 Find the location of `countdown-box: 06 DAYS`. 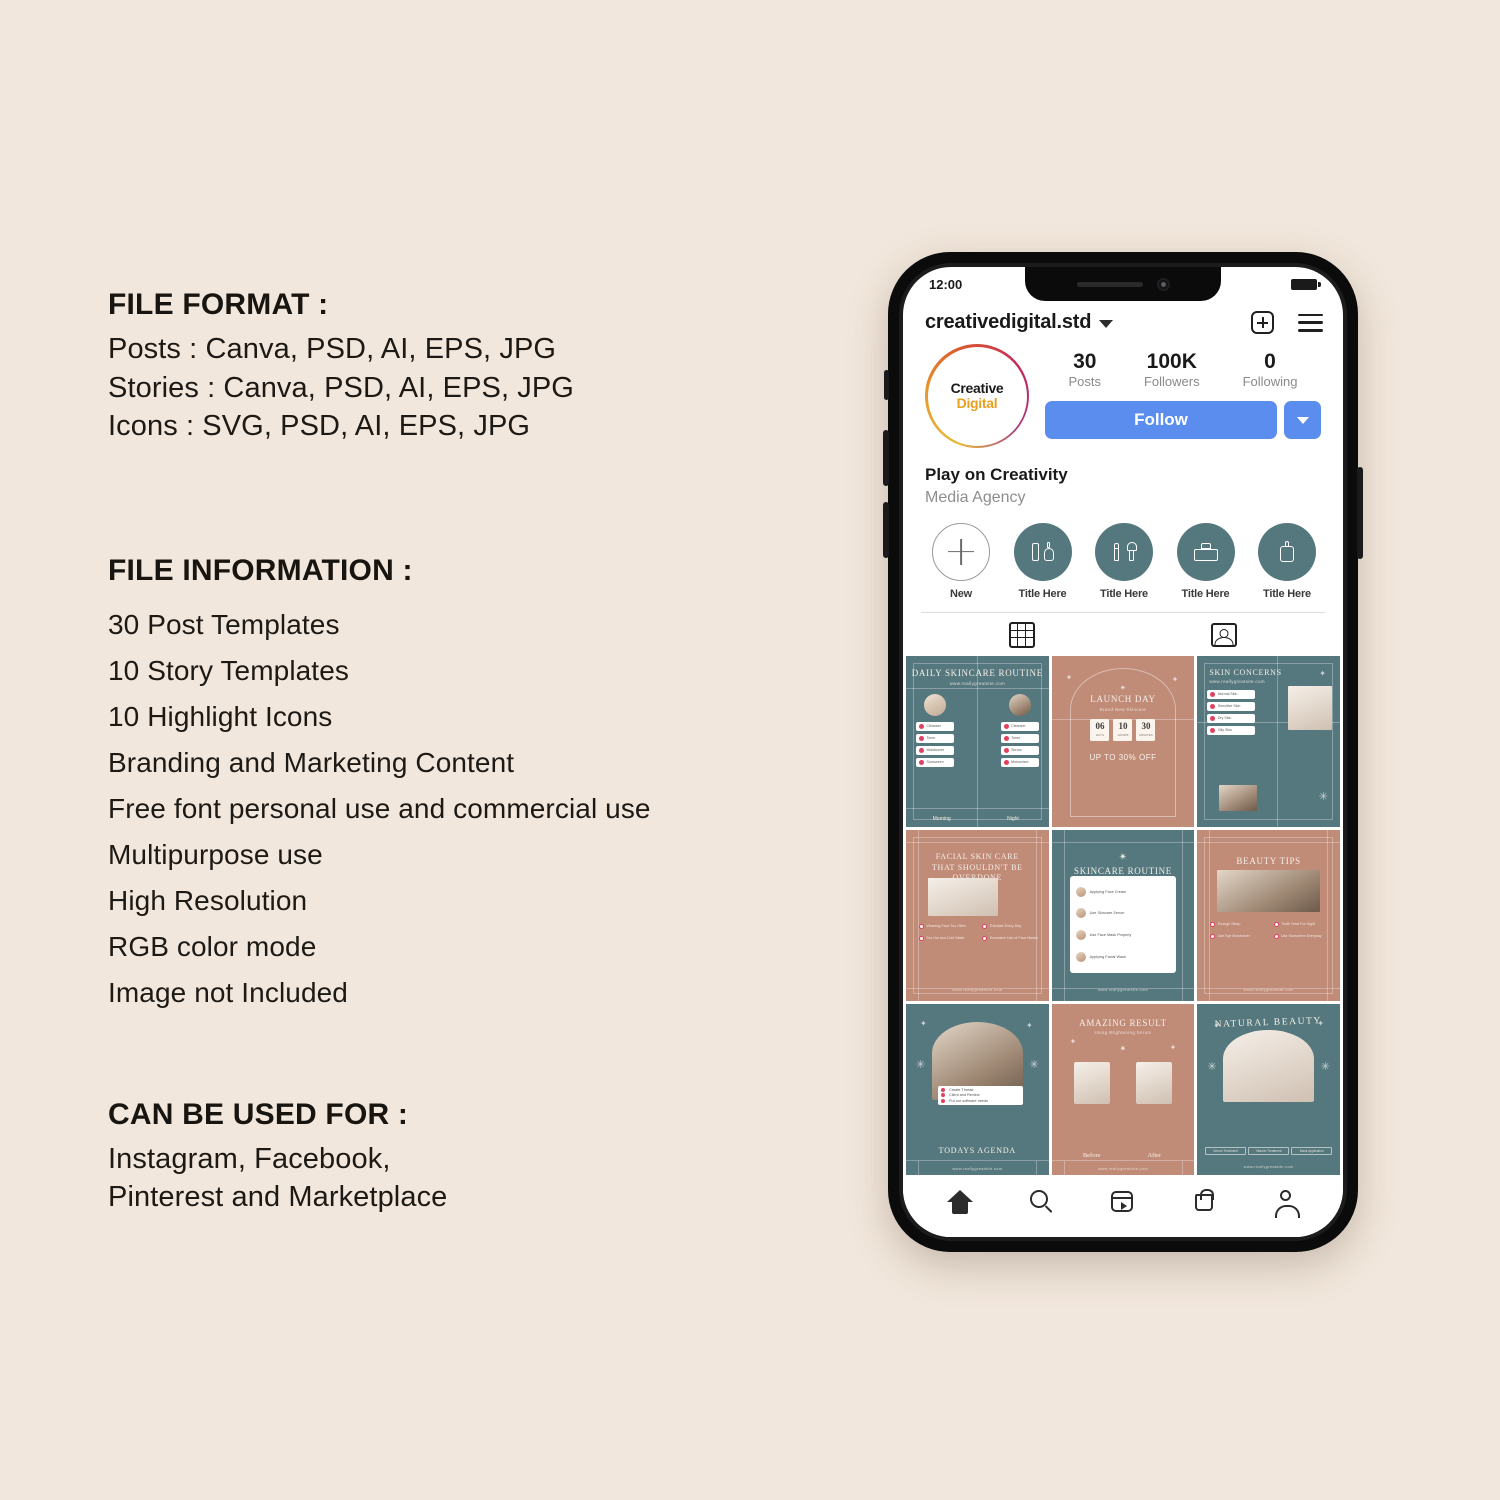

countdown-box: 06 DAYS is located at coordinates (1100, 729).